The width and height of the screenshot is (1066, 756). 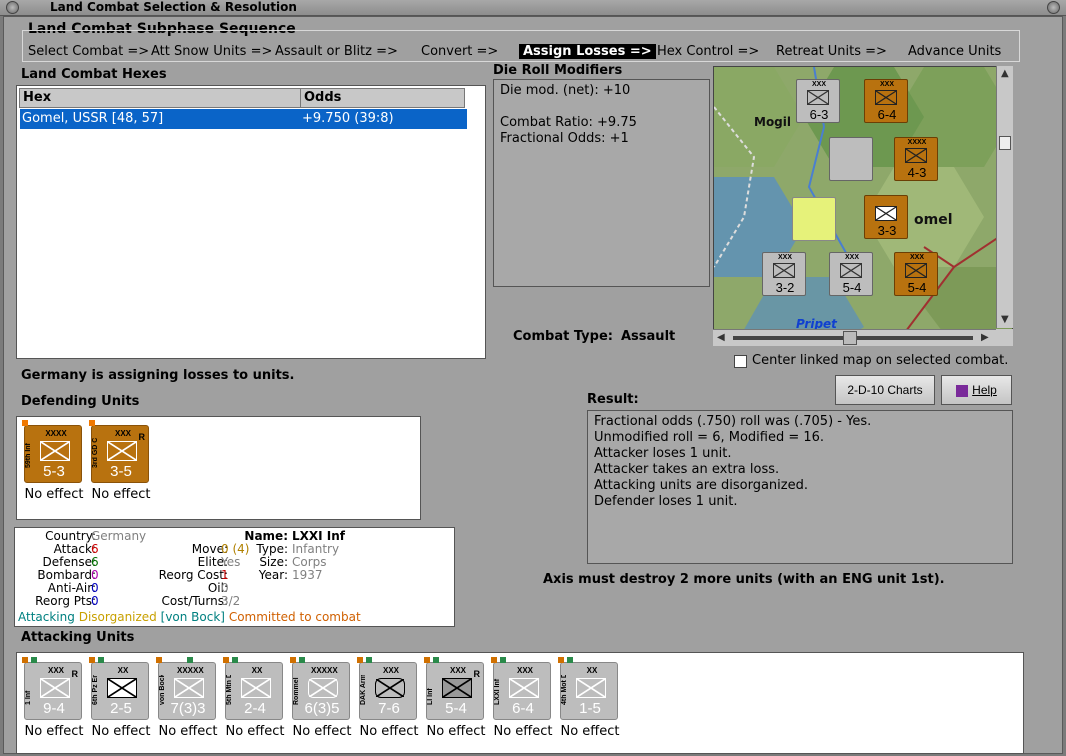 What do you see at coordinates (120, 698) in the screenshot?
I see `attacking-unit: XX 6th Pz Eng 2-5 No effect` at bounding box center [120, 698].